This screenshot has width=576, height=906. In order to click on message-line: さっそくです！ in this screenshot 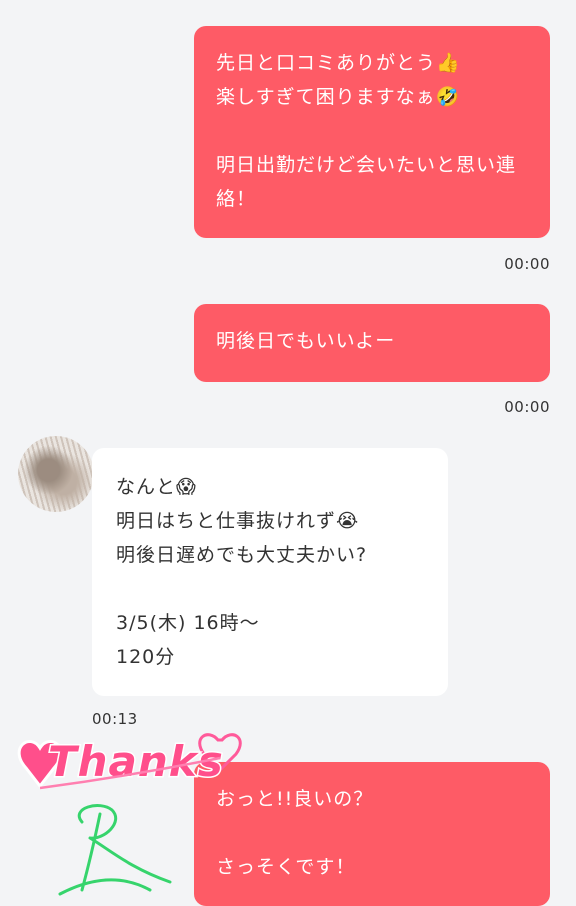, I will do `click(286, 867)`.